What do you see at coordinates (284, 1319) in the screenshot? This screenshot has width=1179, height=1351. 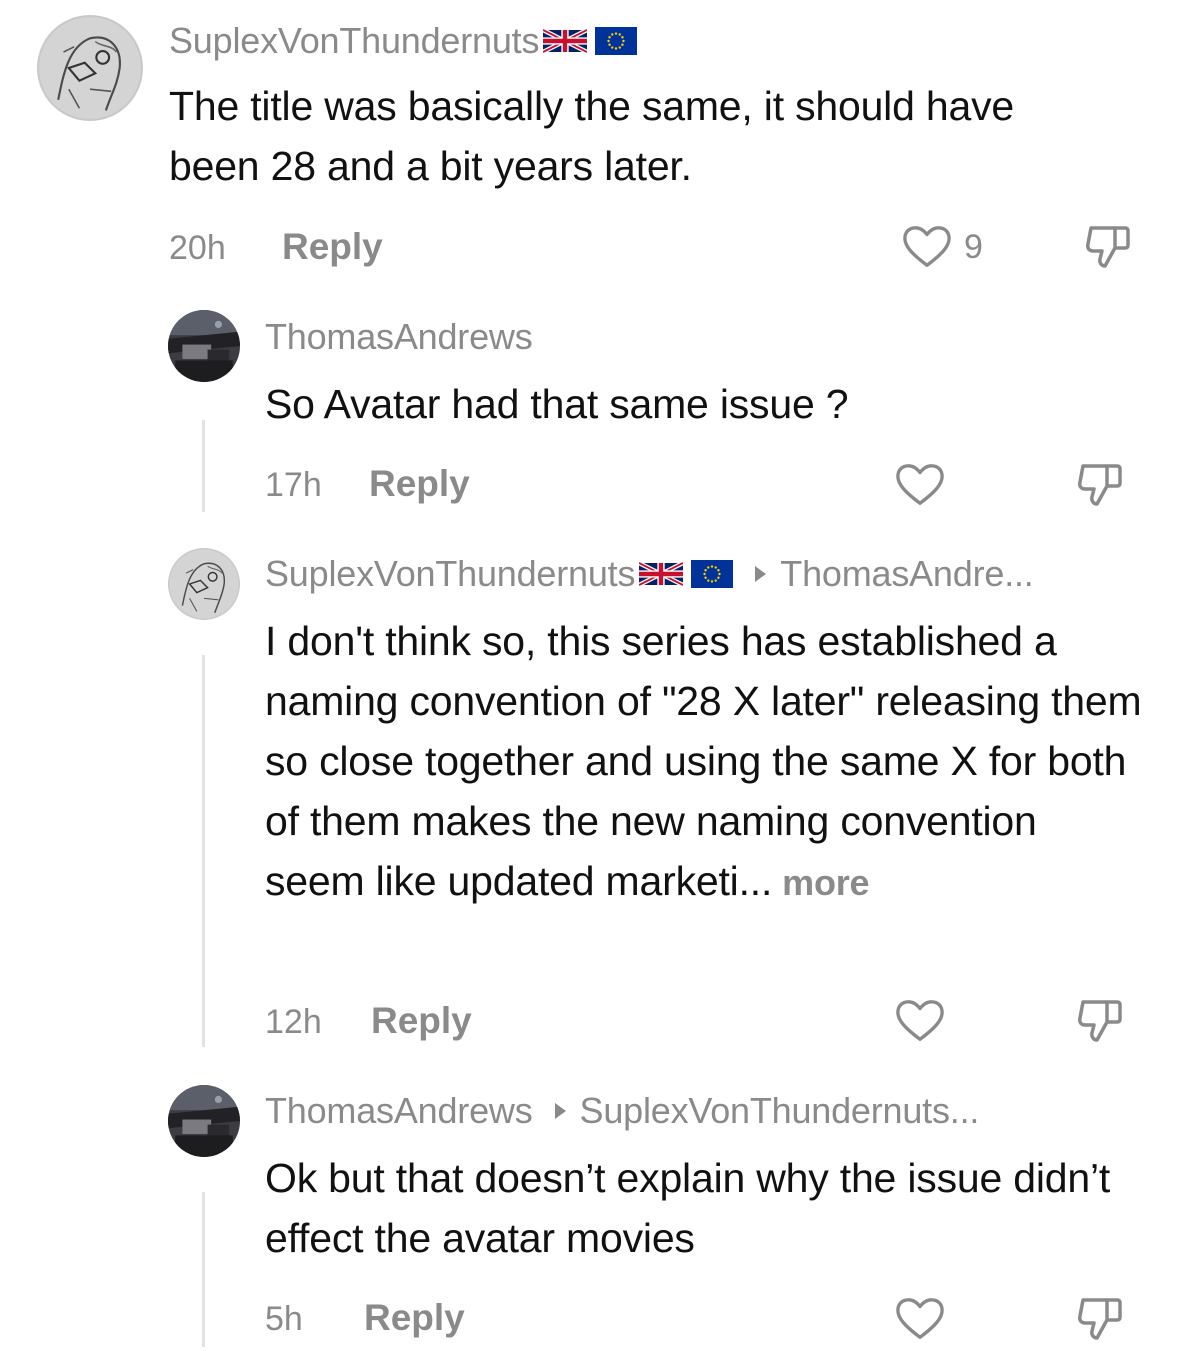 I see `comment-timestamp: 5h` at bounding box center [284, 1319].